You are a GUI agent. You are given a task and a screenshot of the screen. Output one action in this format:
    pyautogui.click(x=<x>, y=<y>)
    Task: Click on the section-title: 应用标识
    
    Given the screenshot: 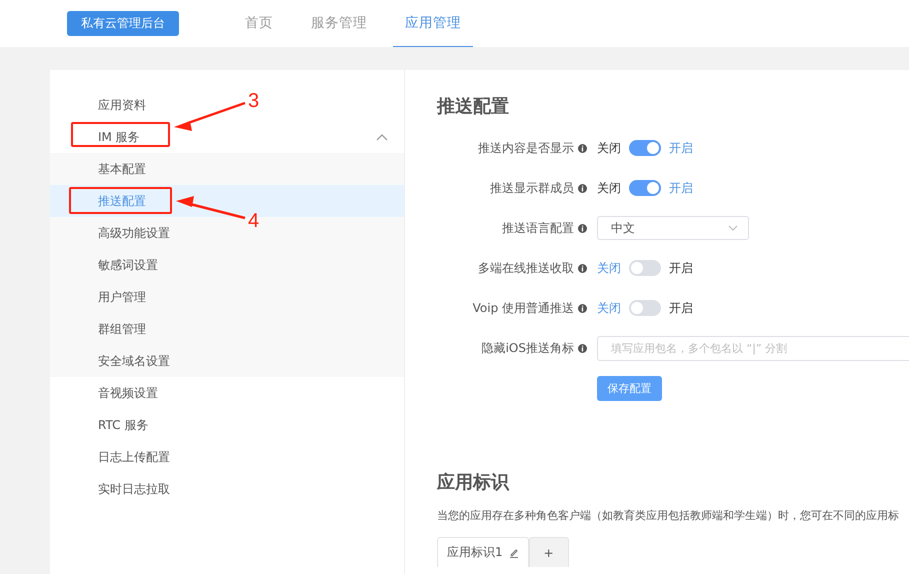 What is the action you would take?
    pyautogui.click(x=473, y=483)
    